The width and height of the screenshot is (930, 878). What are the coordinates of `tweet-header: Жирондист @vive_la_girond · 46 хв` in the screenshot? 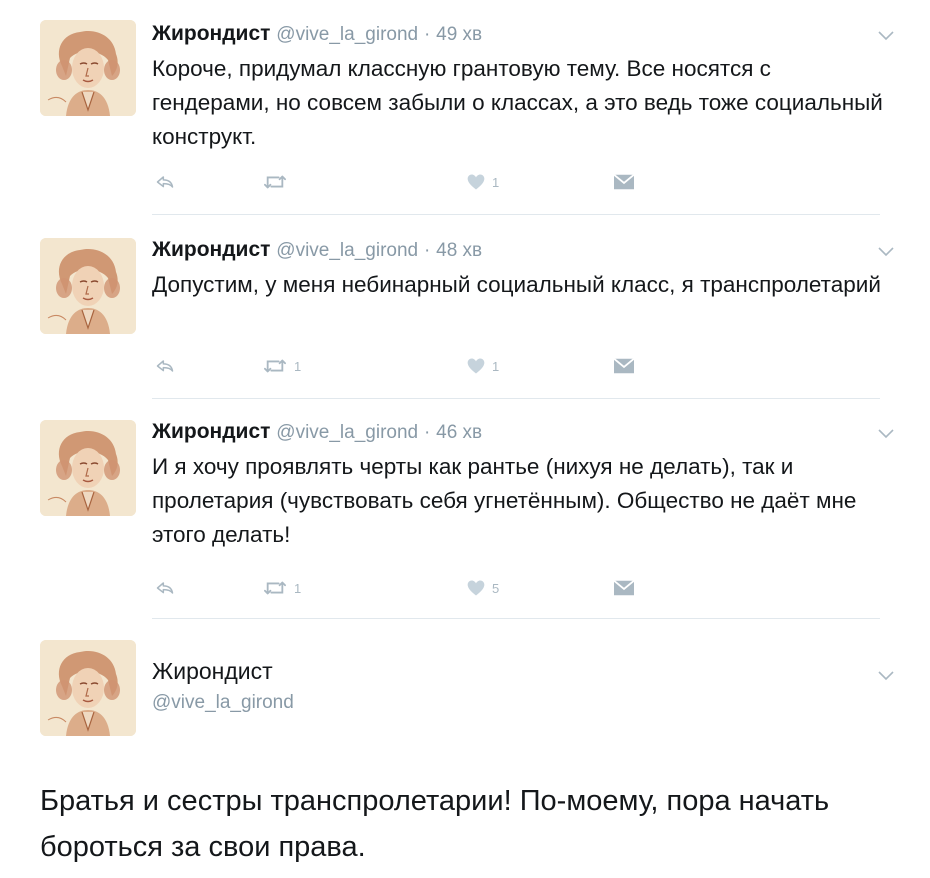 It's located at (317, 432).